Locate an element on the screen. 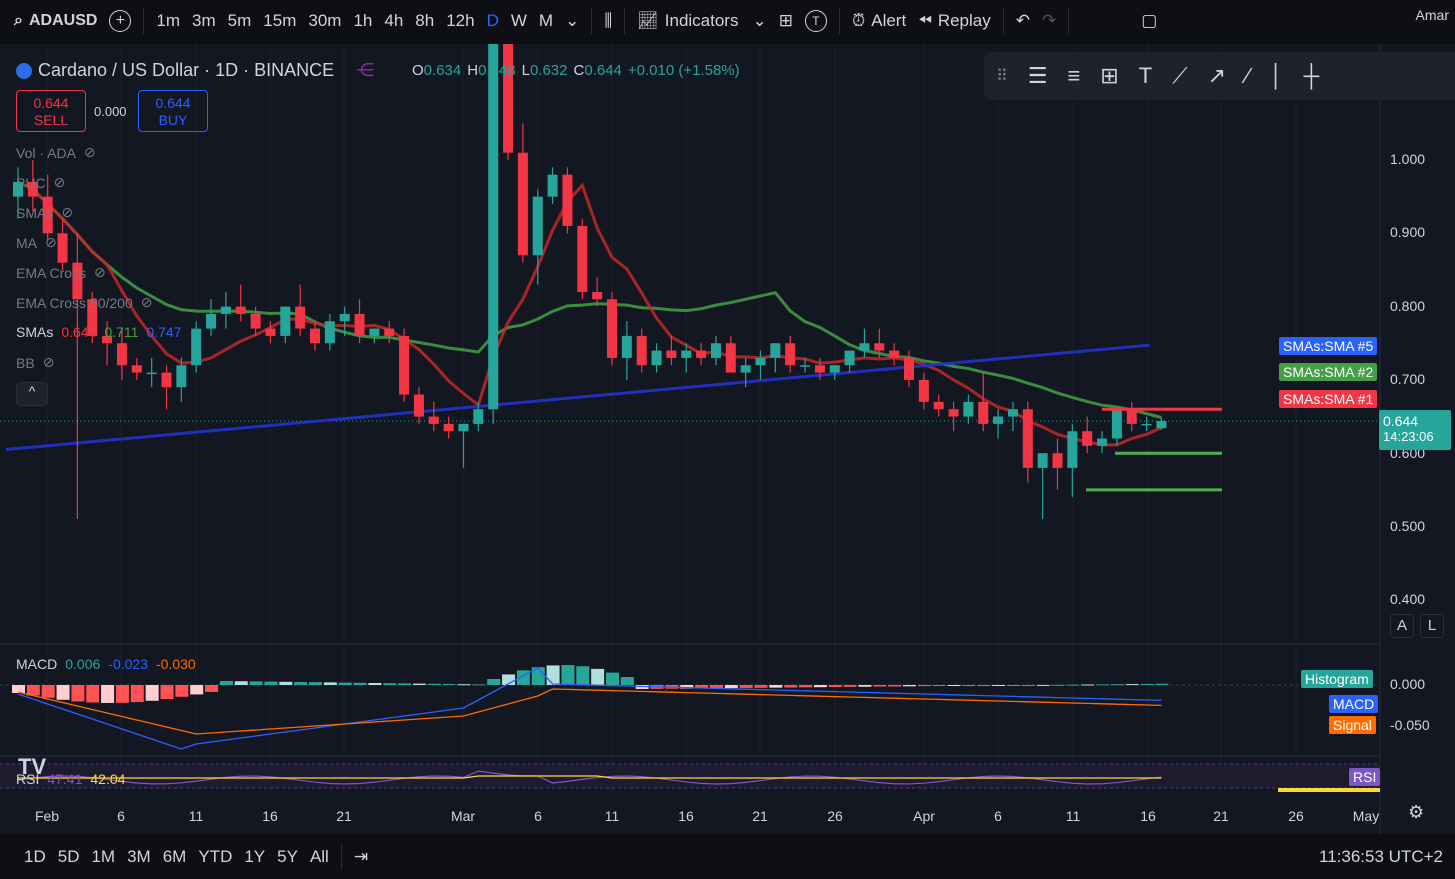 This screenshot has width=1455, height=879. rsi-ma-value: 42.04 is located at coordinates (108, 779).